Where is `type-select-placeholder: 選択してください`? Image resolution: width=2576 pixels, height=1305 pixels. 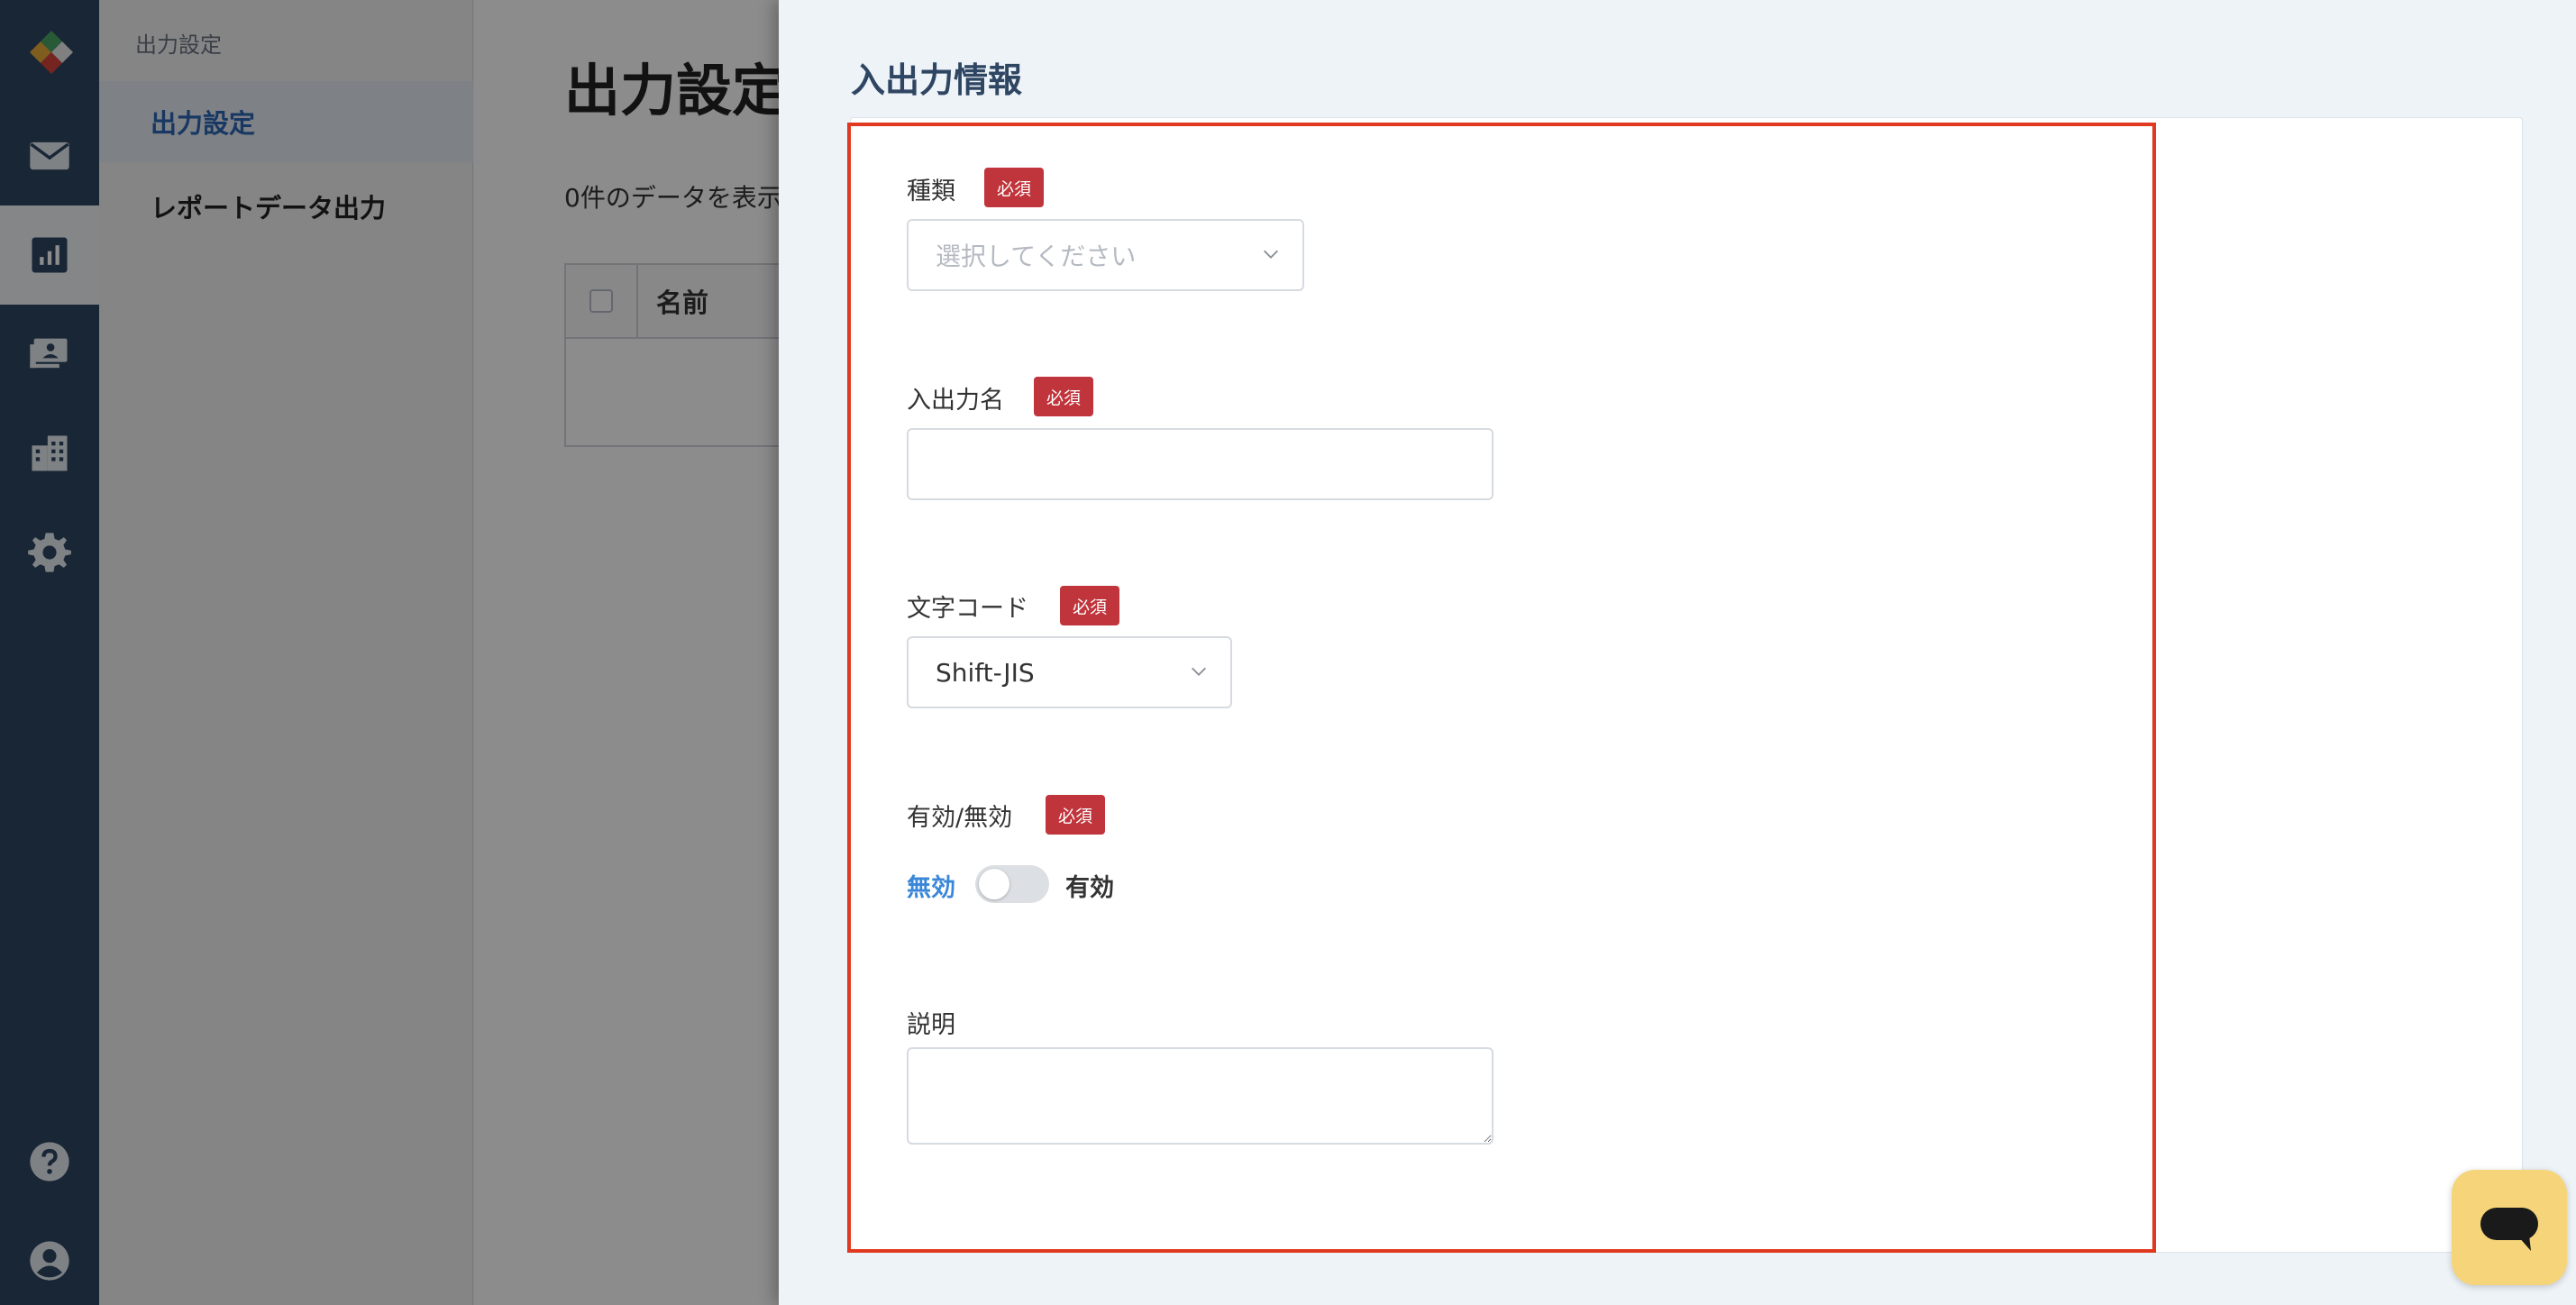
type-select-placeholder: 選択してください is located at coordinates (1036, 256).